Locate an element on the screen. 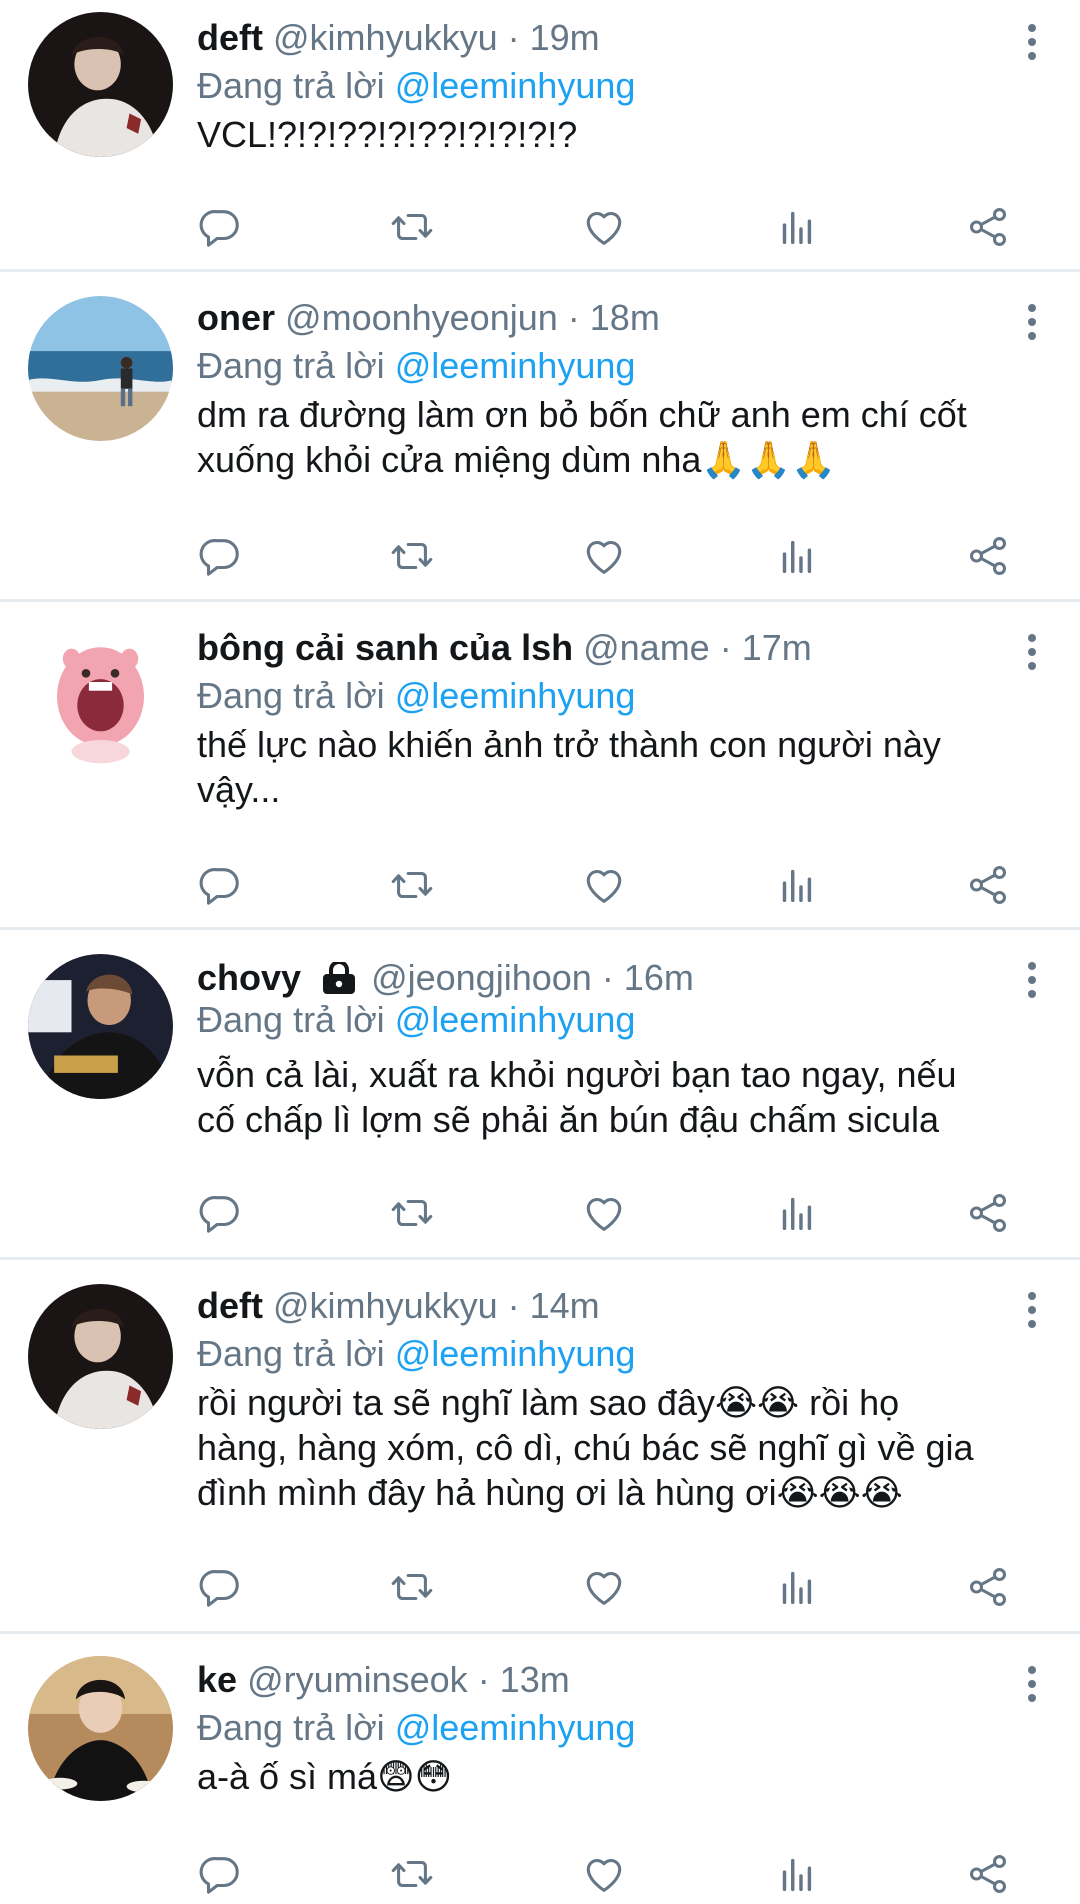 The height and width of the screenshot is (1904, 1080). timestamp: · 16m is located at coordinates (648, 977).